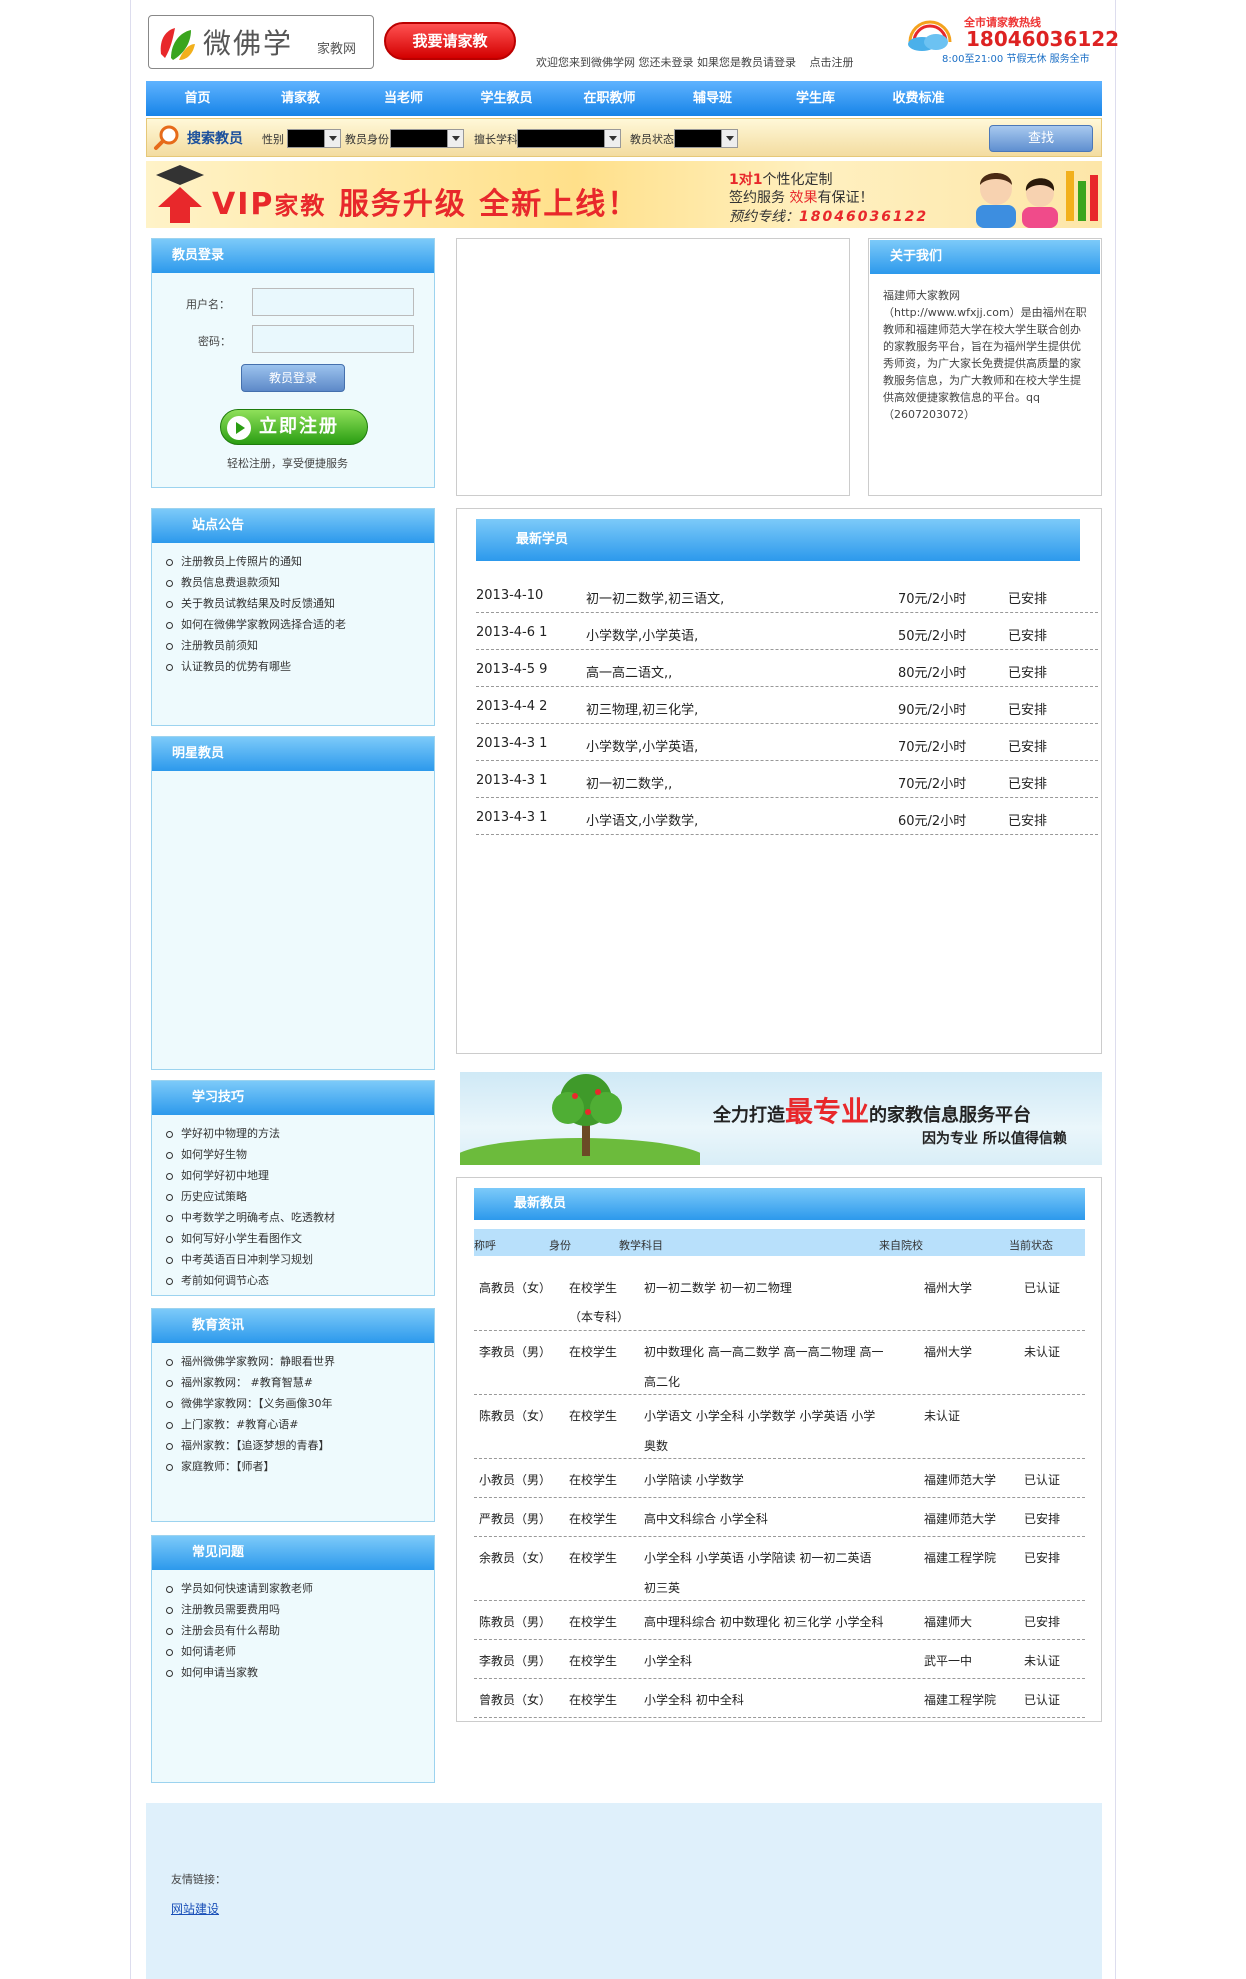  I want to click on nav-item-classes: 辅导班, so click(712, 98).